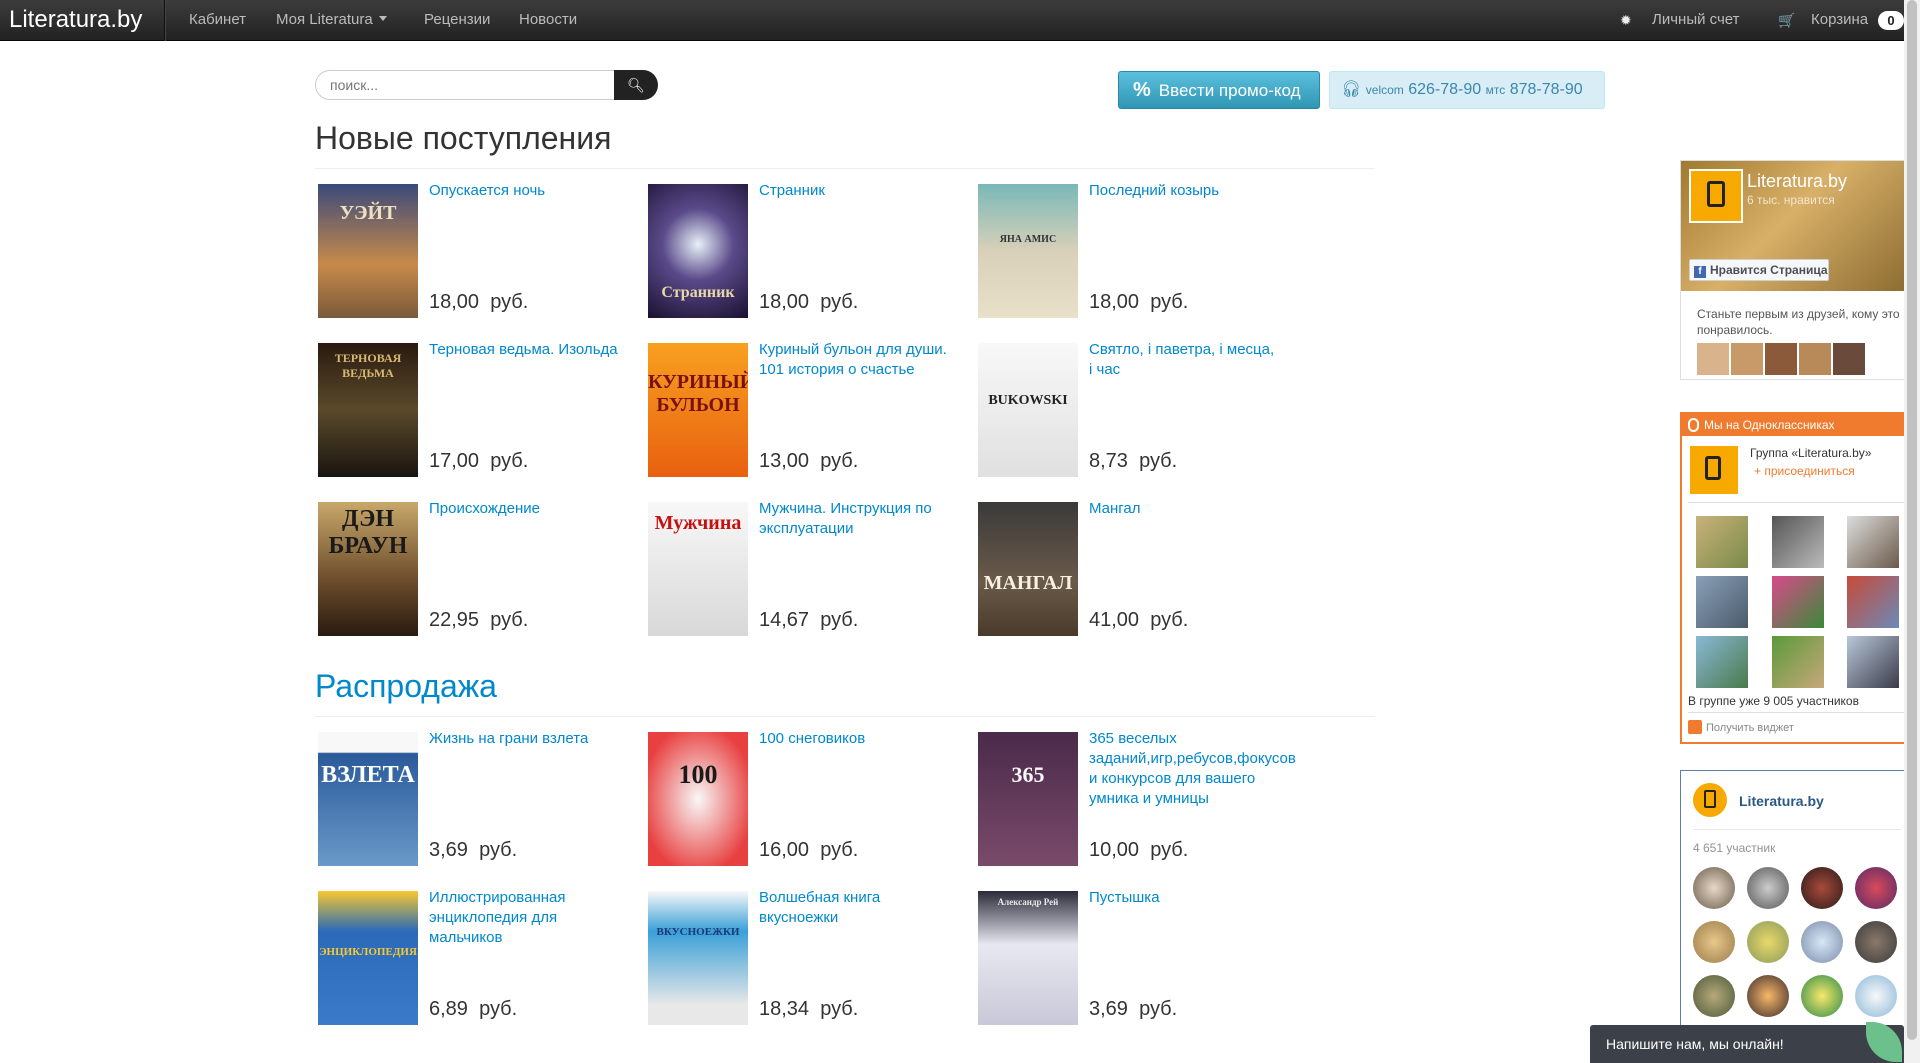  I want to click on book-title-link: Опускается ночь, so click(524, 191).